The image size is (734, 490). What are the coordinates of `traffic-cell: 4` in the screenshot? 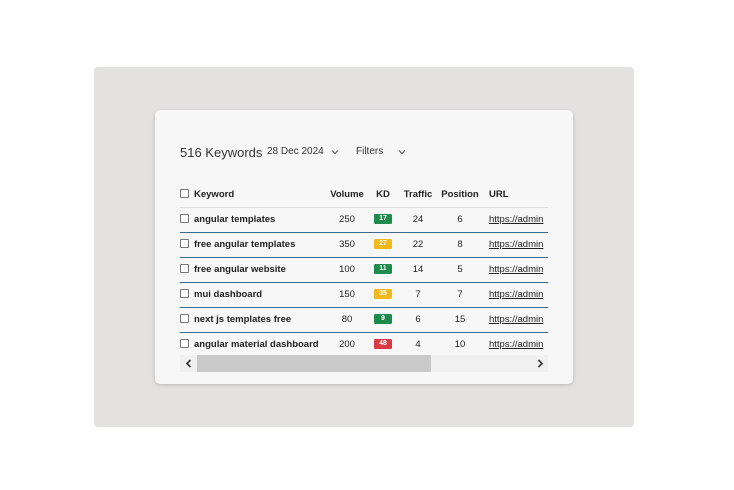 It's located at (418, 344).